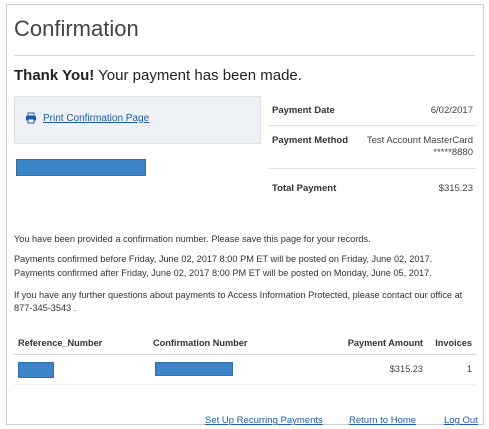 Image resolution: width=489 pixels, height=429 pixels. I want to click on header-confirmation-number: Confirmation Number, so click(200, 343).